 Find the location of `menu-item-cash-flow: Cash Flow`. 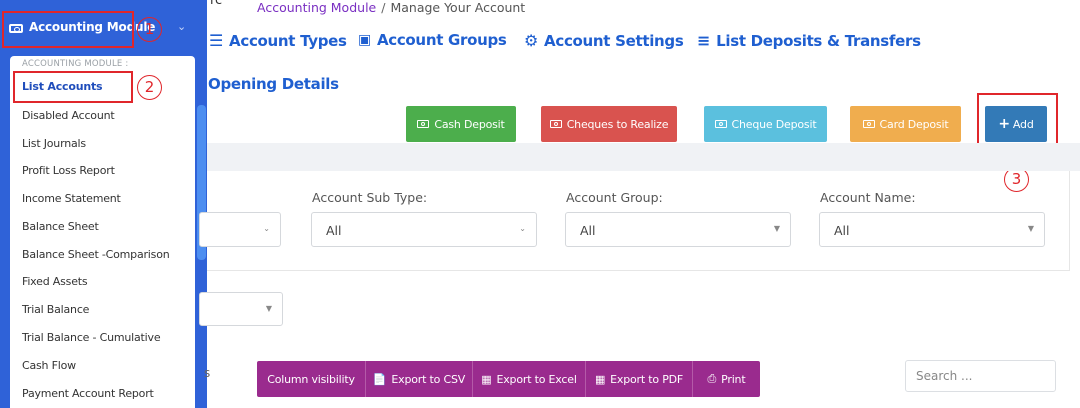

menu-item-cash-flow: Cash Flow is located at coordinates (49, 365).